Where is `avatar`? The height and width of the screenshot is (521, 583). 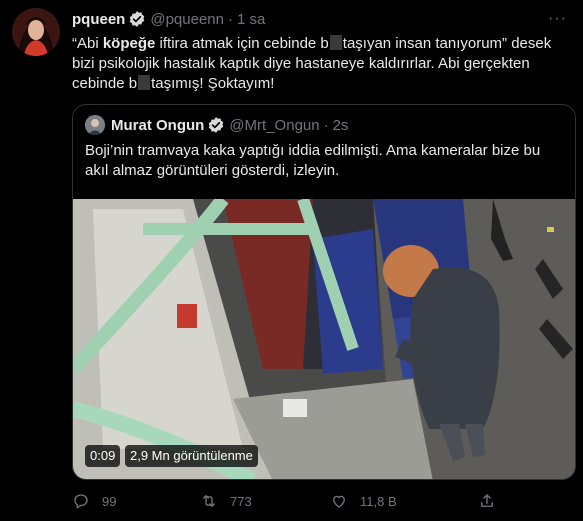 avatar is located at coordinates (36, 32).